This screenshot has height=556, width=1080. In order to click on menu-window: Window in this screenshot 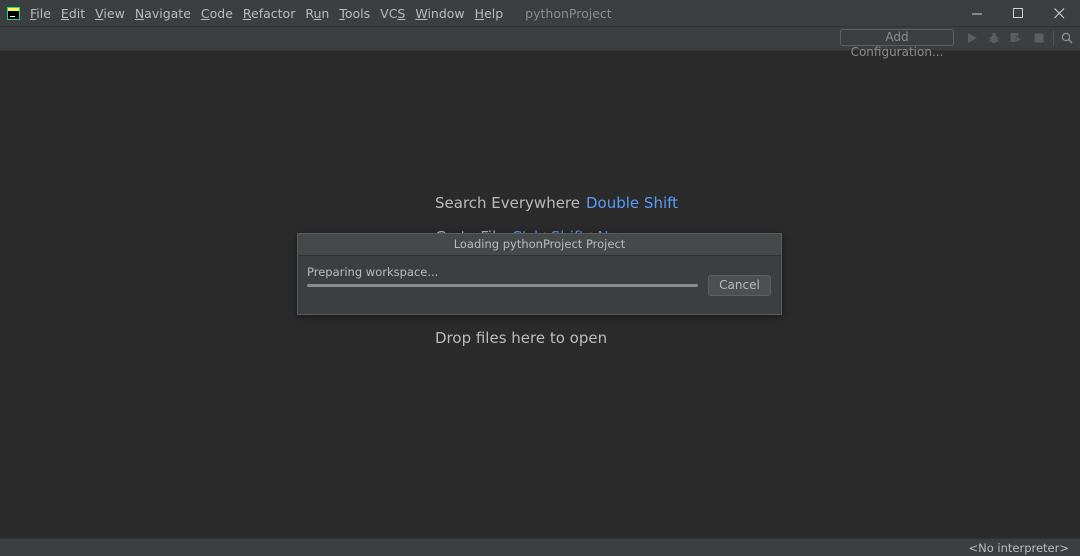, I will do `click(439, 13)`.